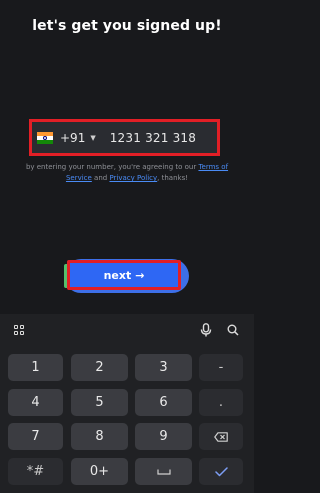 Image resolution: width=320 pixels, height=493 pixels. What do you see at coordinates (99, 402) in the screenshot?
I see `key-5: 5` at bounding box center [99, 402].